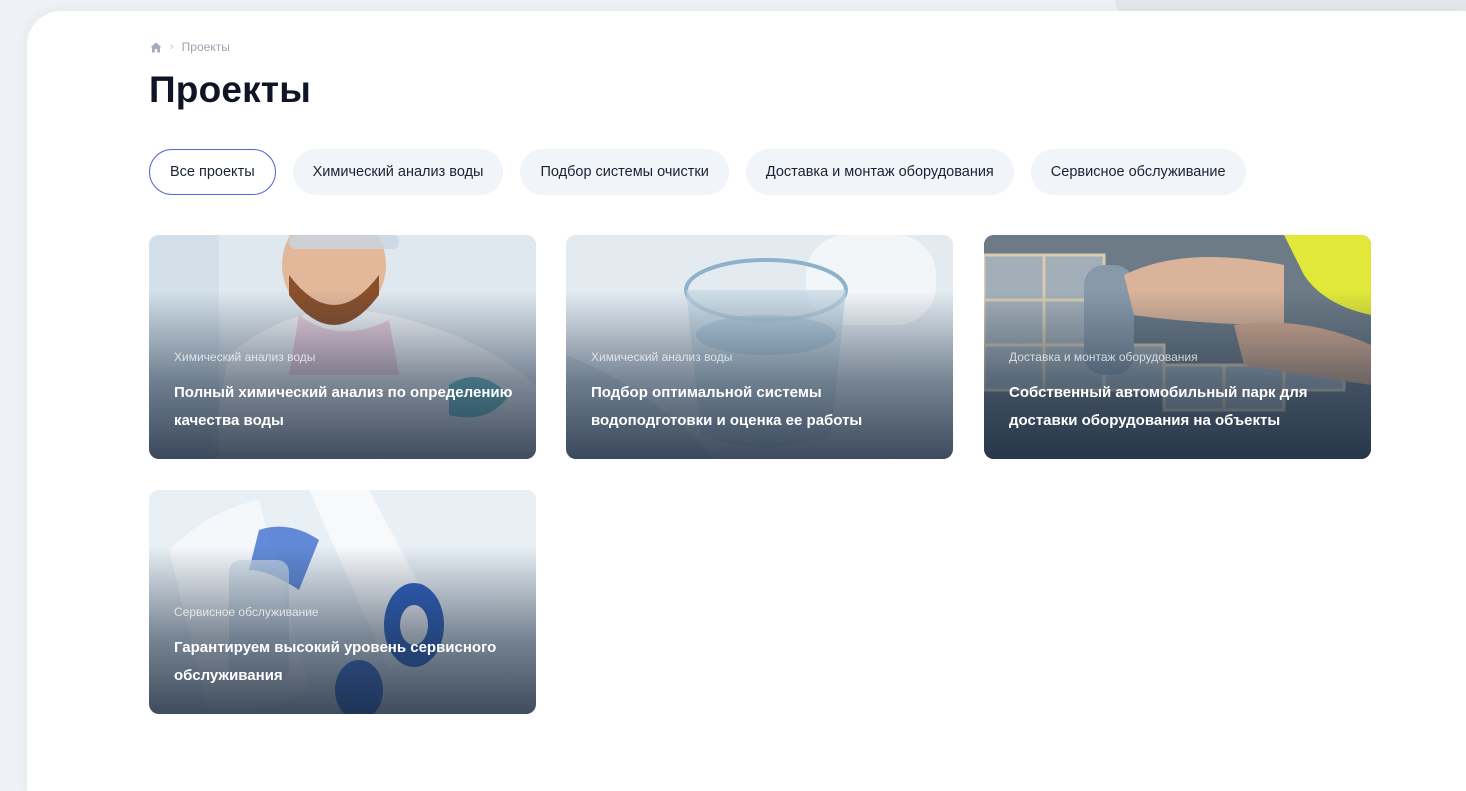 The image size is (1466, 791). I want to click on filter-all-projects: Все проекты, so click(212, 172).